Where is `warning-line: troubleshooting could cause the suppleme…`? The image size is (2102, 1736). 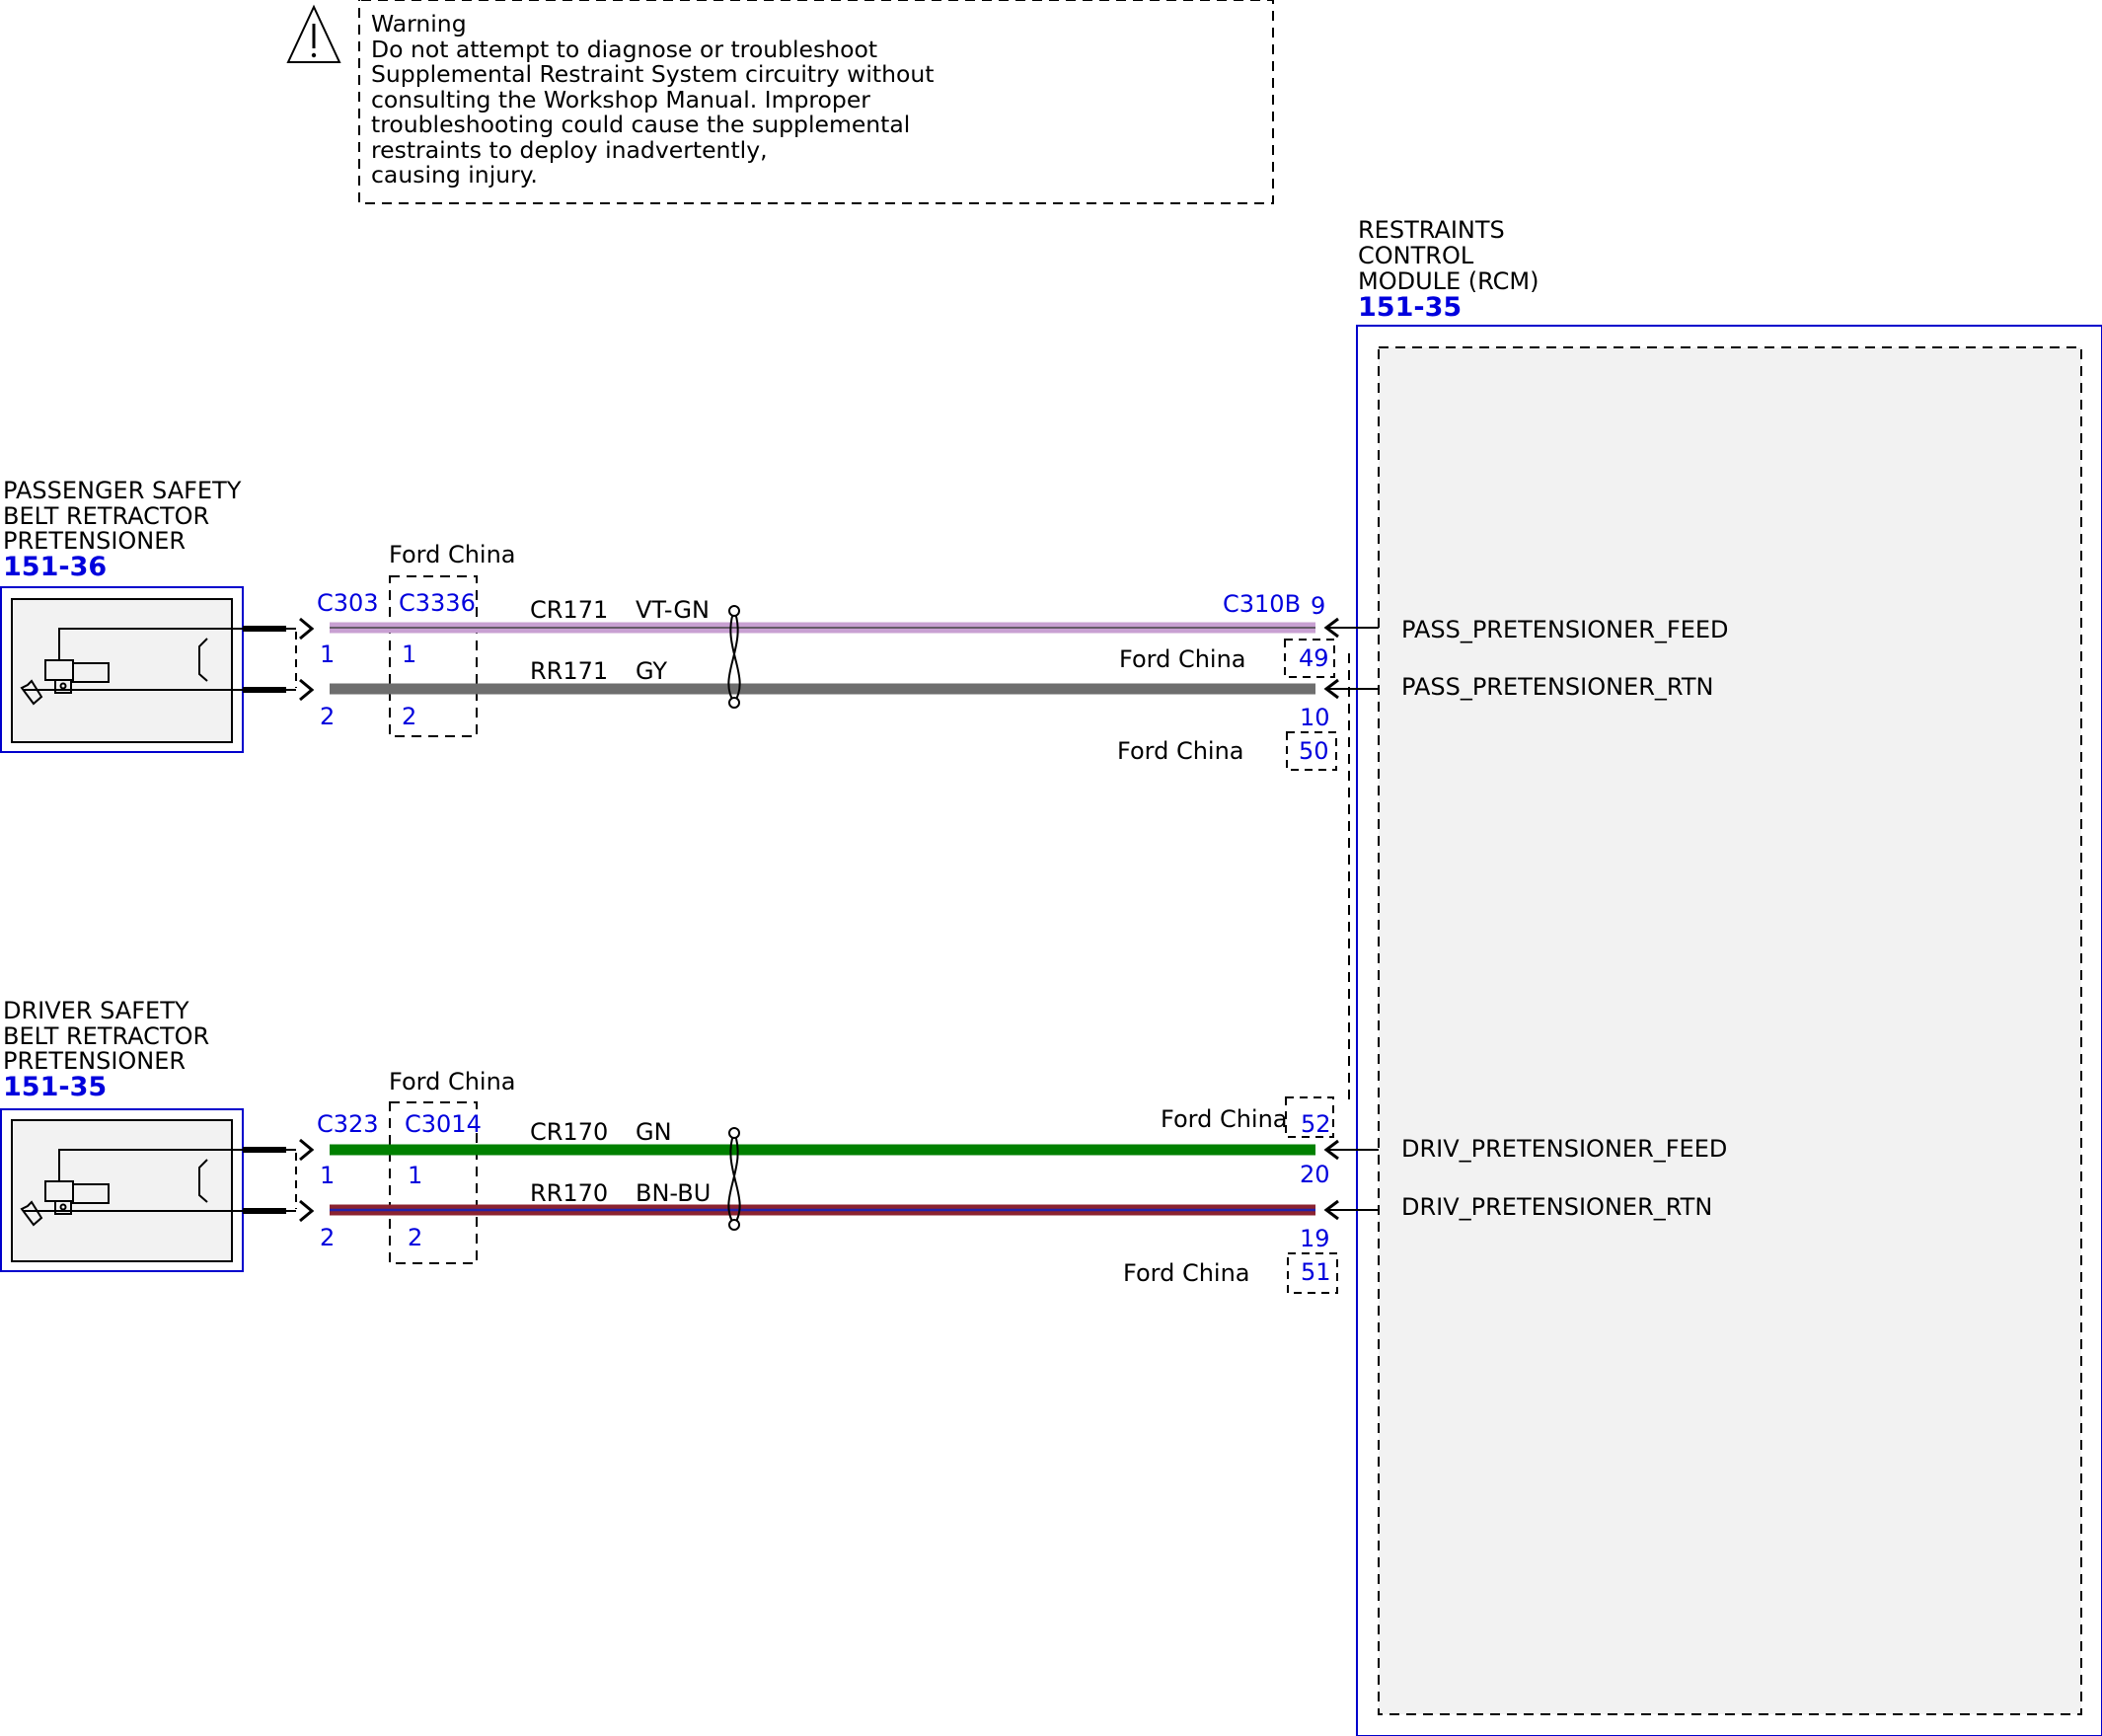
warning-line: troubleshooting could cause the suppleme… is located at coordinates (640, 124).